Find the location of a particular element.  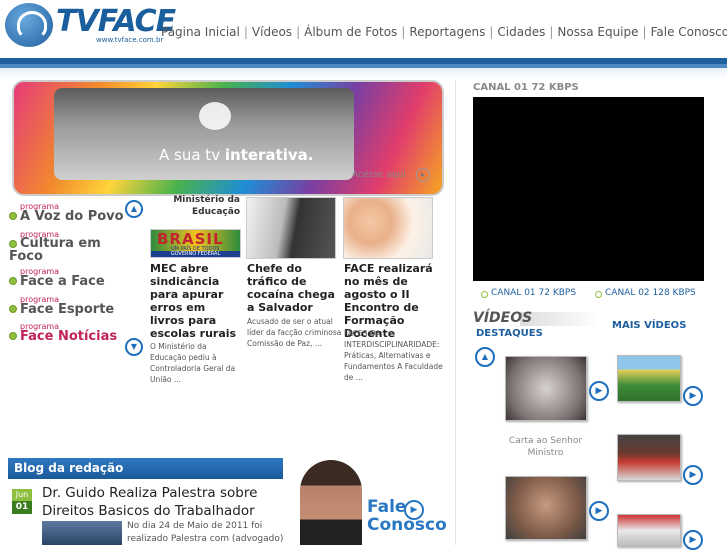

blog-post-thumbnail is located at coordinates (82, 533).